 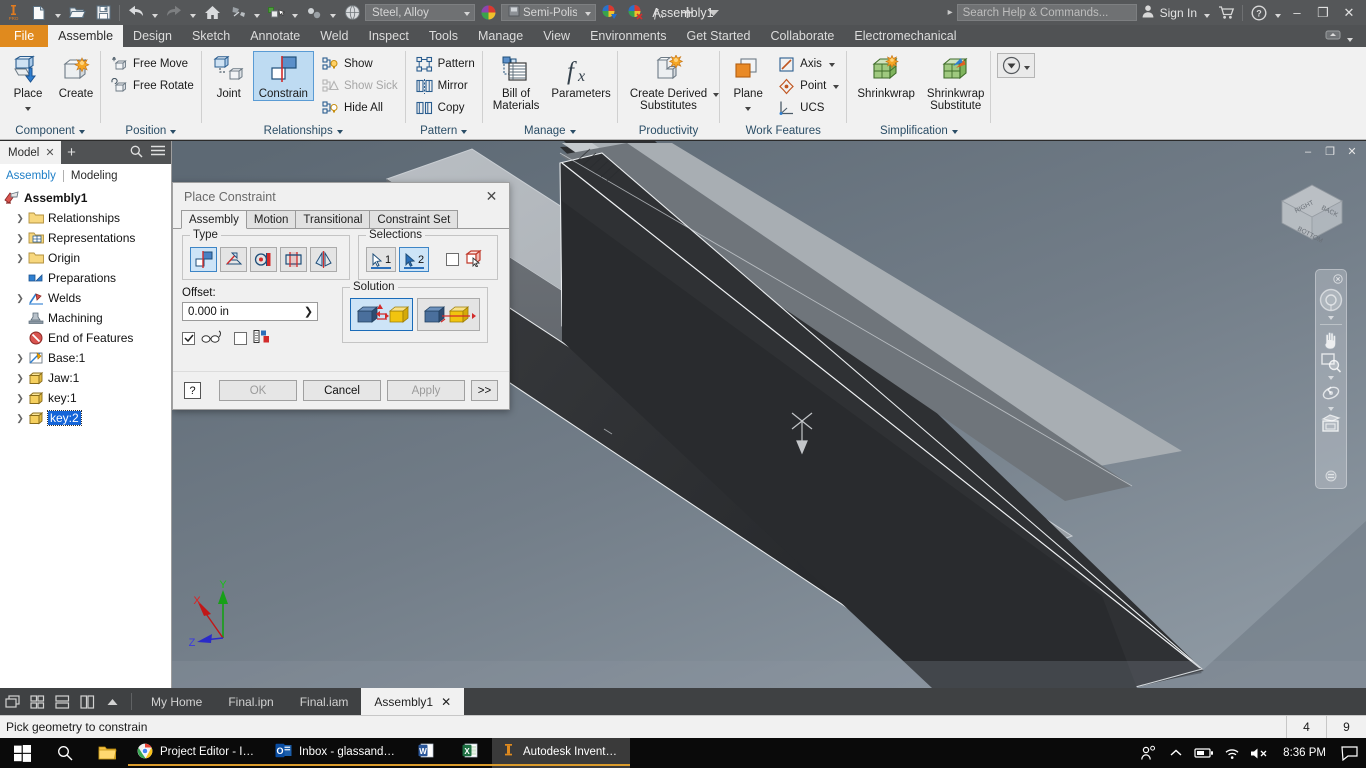 I want to click on tab-design: Design, so click(x=152, y=36).